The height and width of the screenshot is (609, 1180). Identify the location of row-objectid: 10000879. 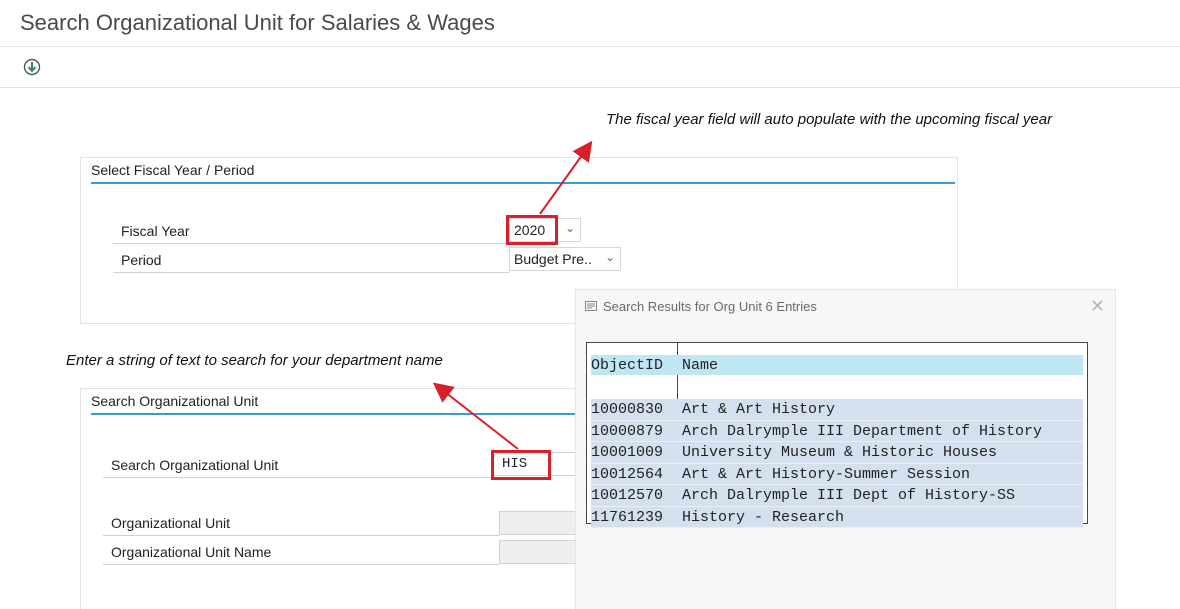
(627, 431).